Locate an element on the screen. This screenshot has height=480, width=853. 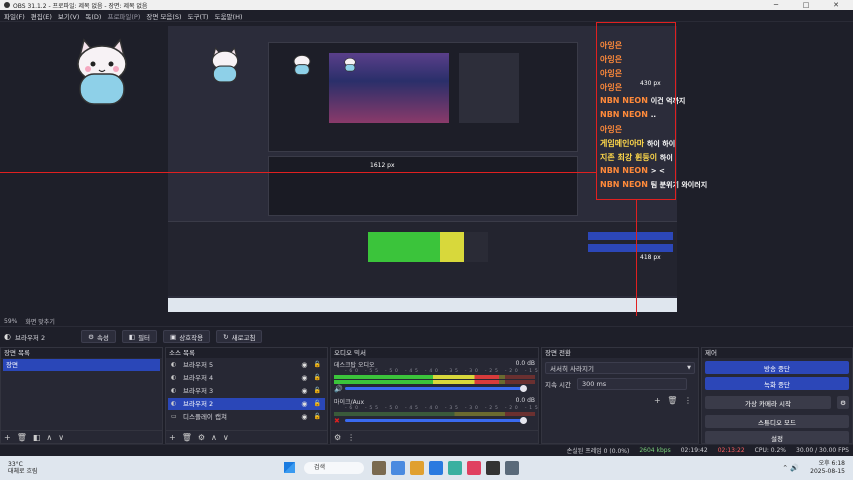
edge-icon is located at coordinates (436, 468).